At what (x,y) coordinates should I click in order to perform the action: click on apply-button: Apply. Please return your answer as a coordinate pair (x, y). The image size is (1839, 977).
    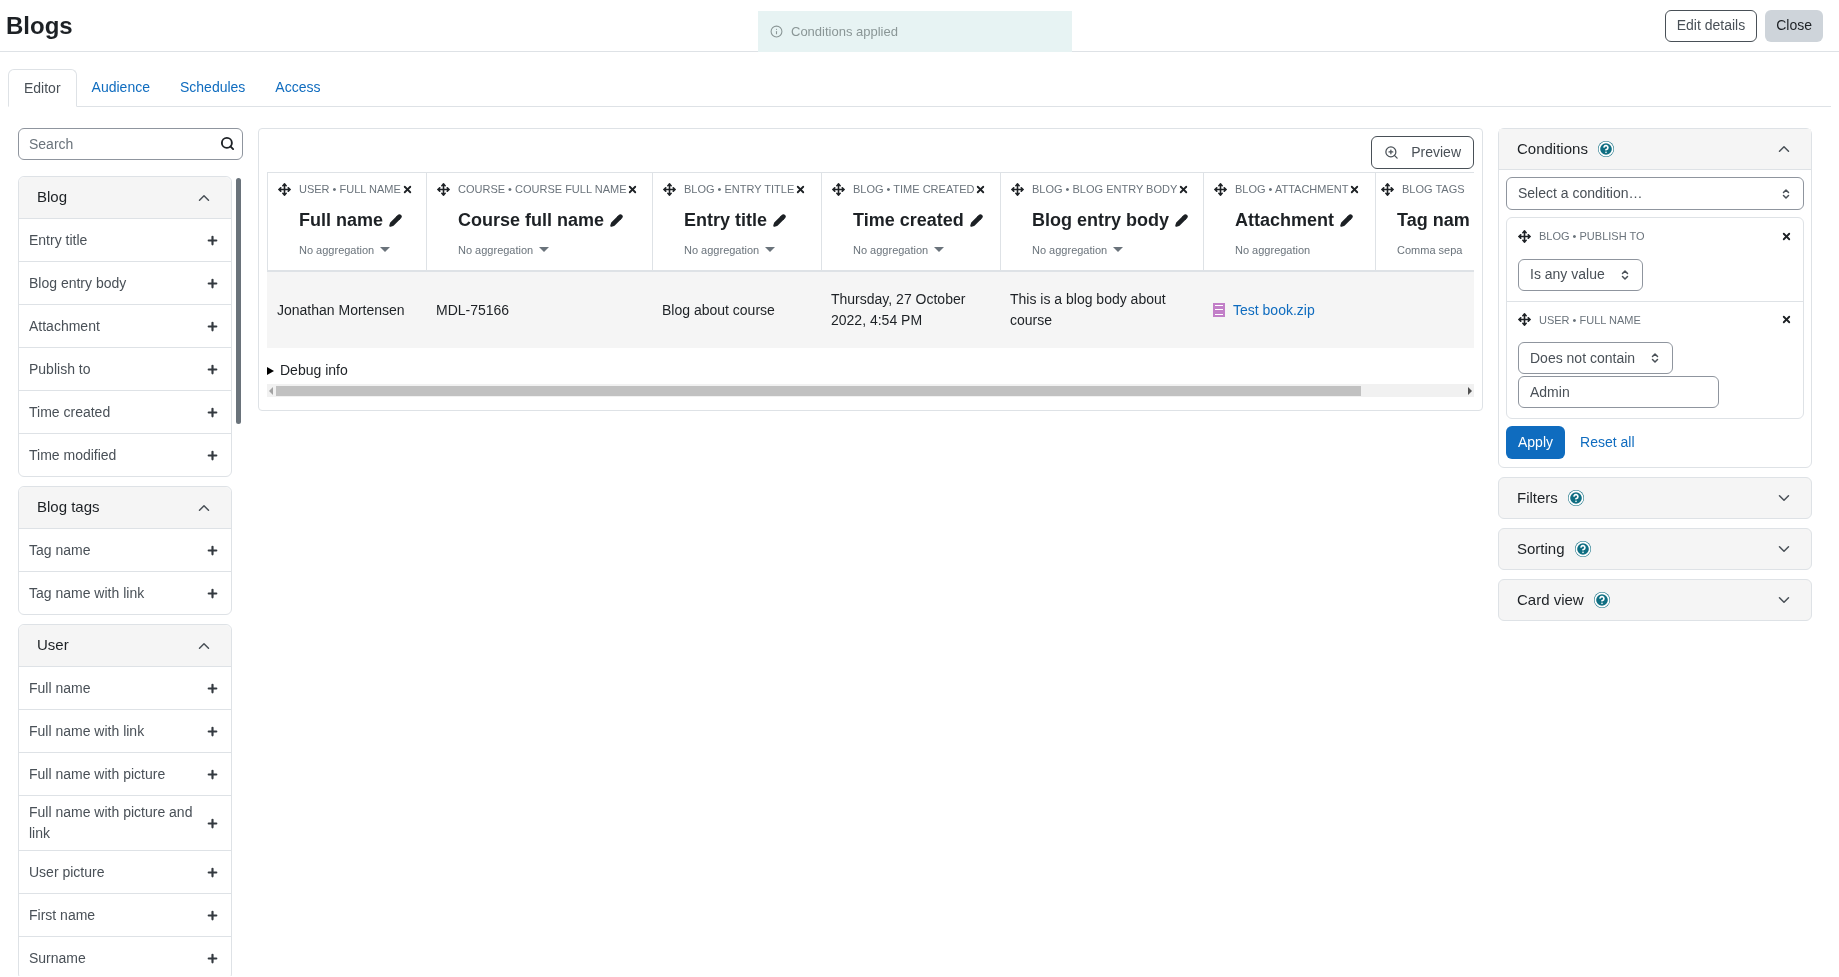
    Looking at the image, I should click on (1536, 442).